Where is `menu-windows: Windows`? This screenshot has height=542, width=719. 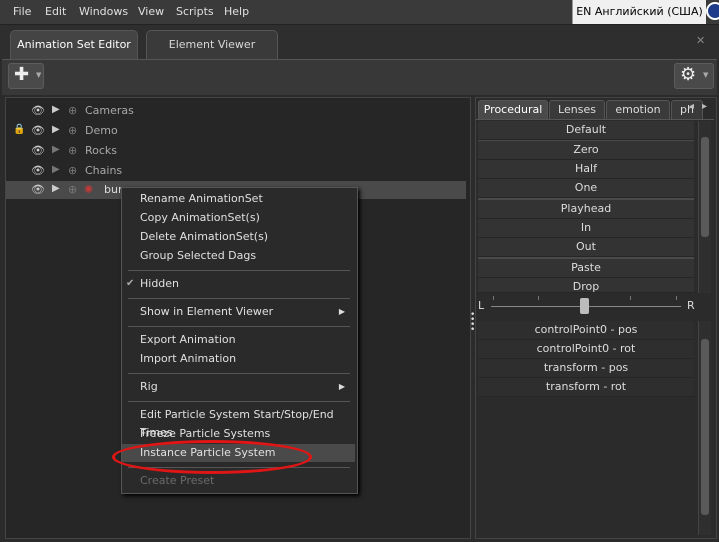
menu-windows: Windows is located at coordinates (103, 11).